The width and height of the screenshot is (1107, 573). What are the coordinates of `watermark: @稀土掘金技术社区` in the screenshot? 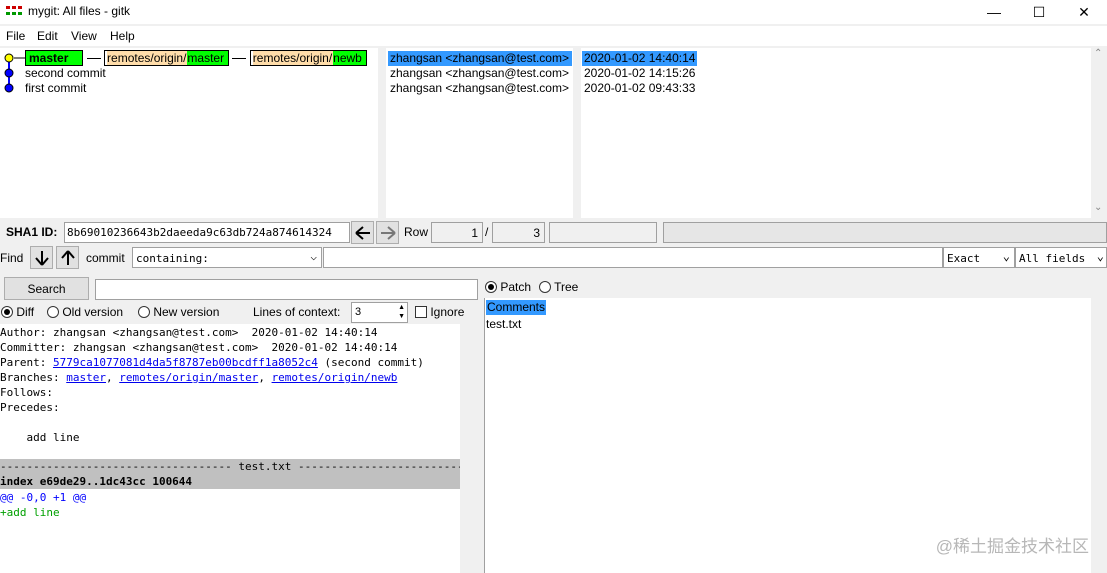 It's located at (1012, 546).